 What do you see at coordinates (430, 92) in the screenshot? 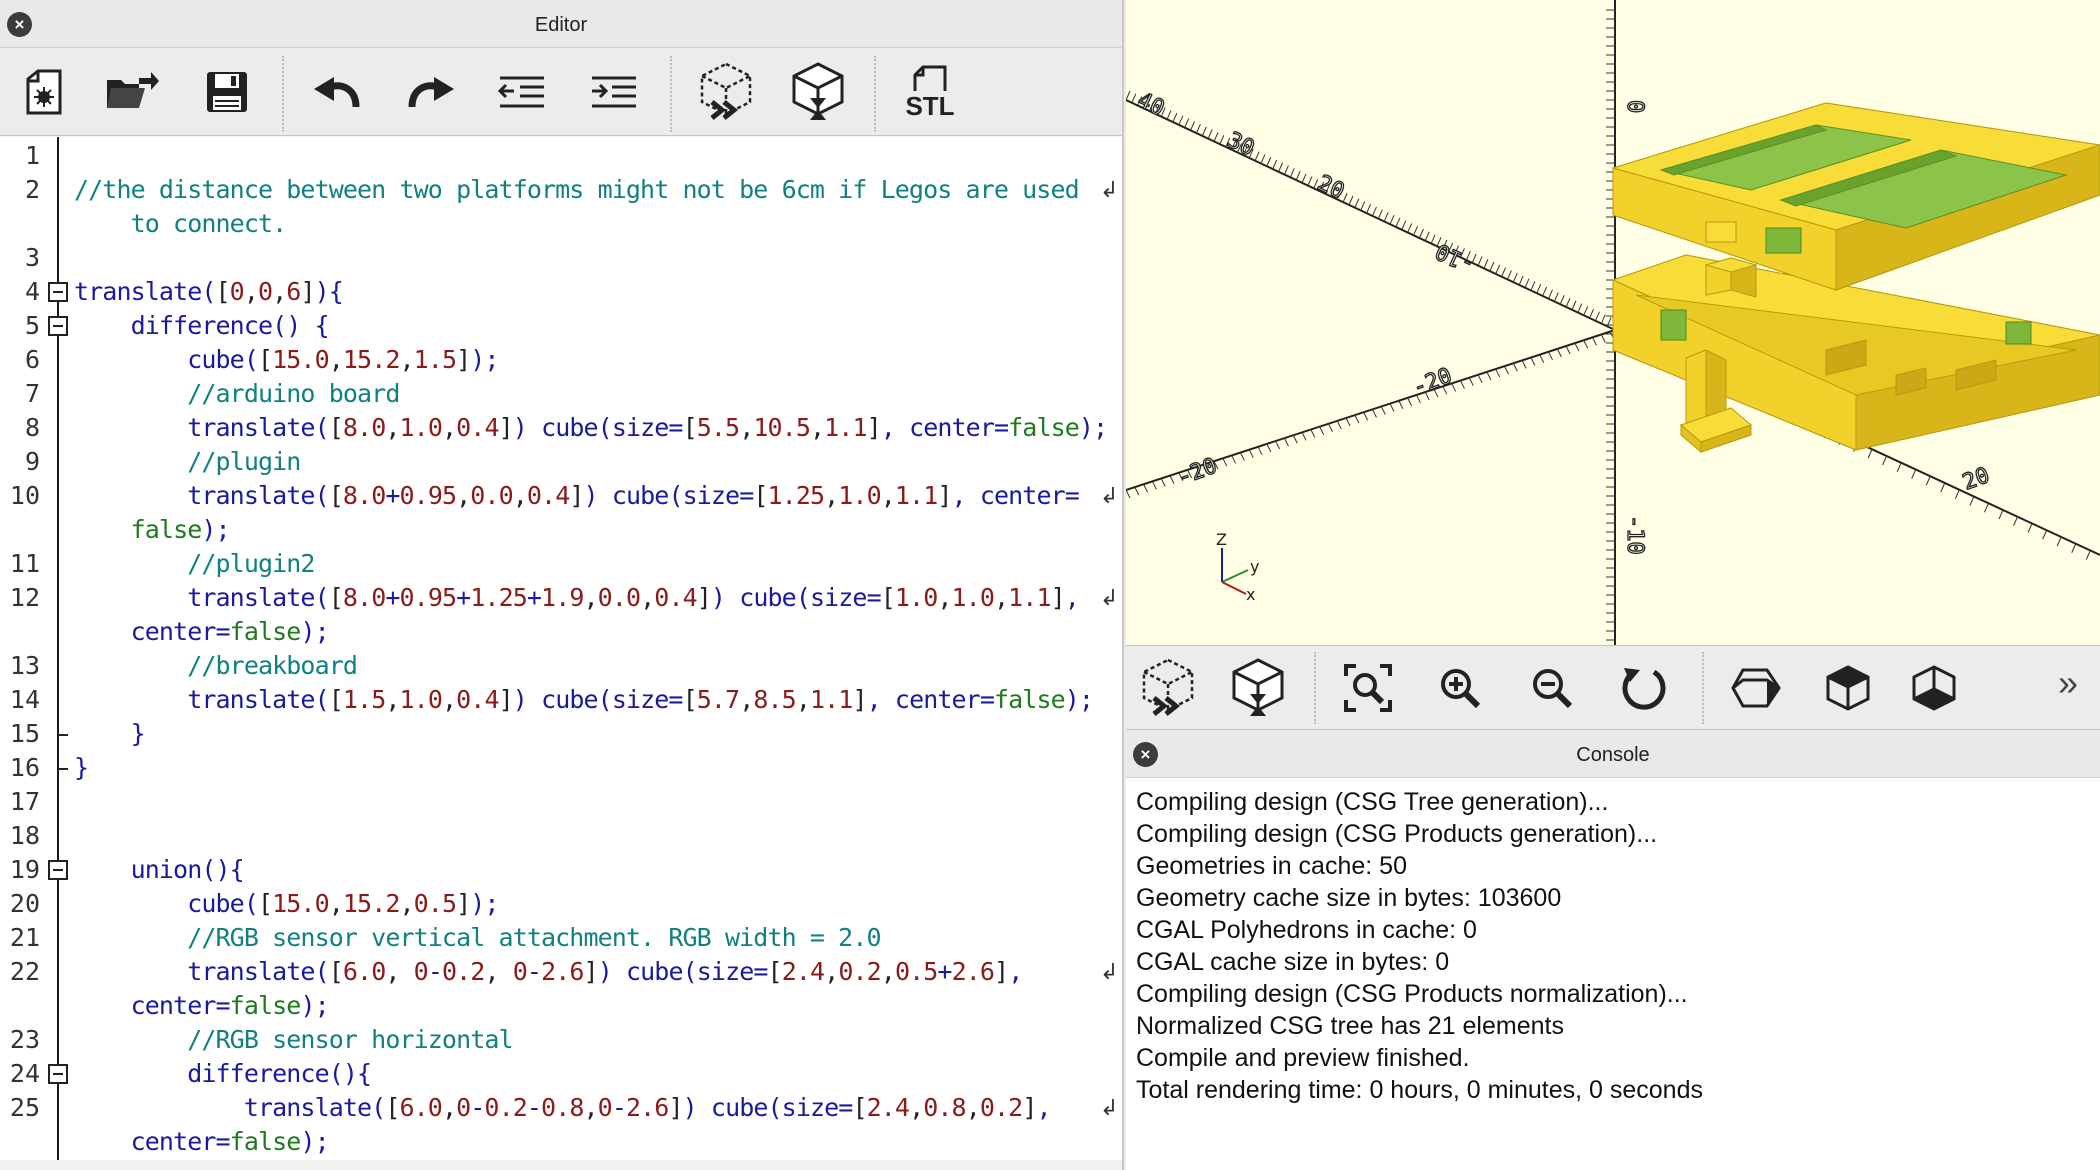
I see `redo-icon` at bounding box center [430, 92].